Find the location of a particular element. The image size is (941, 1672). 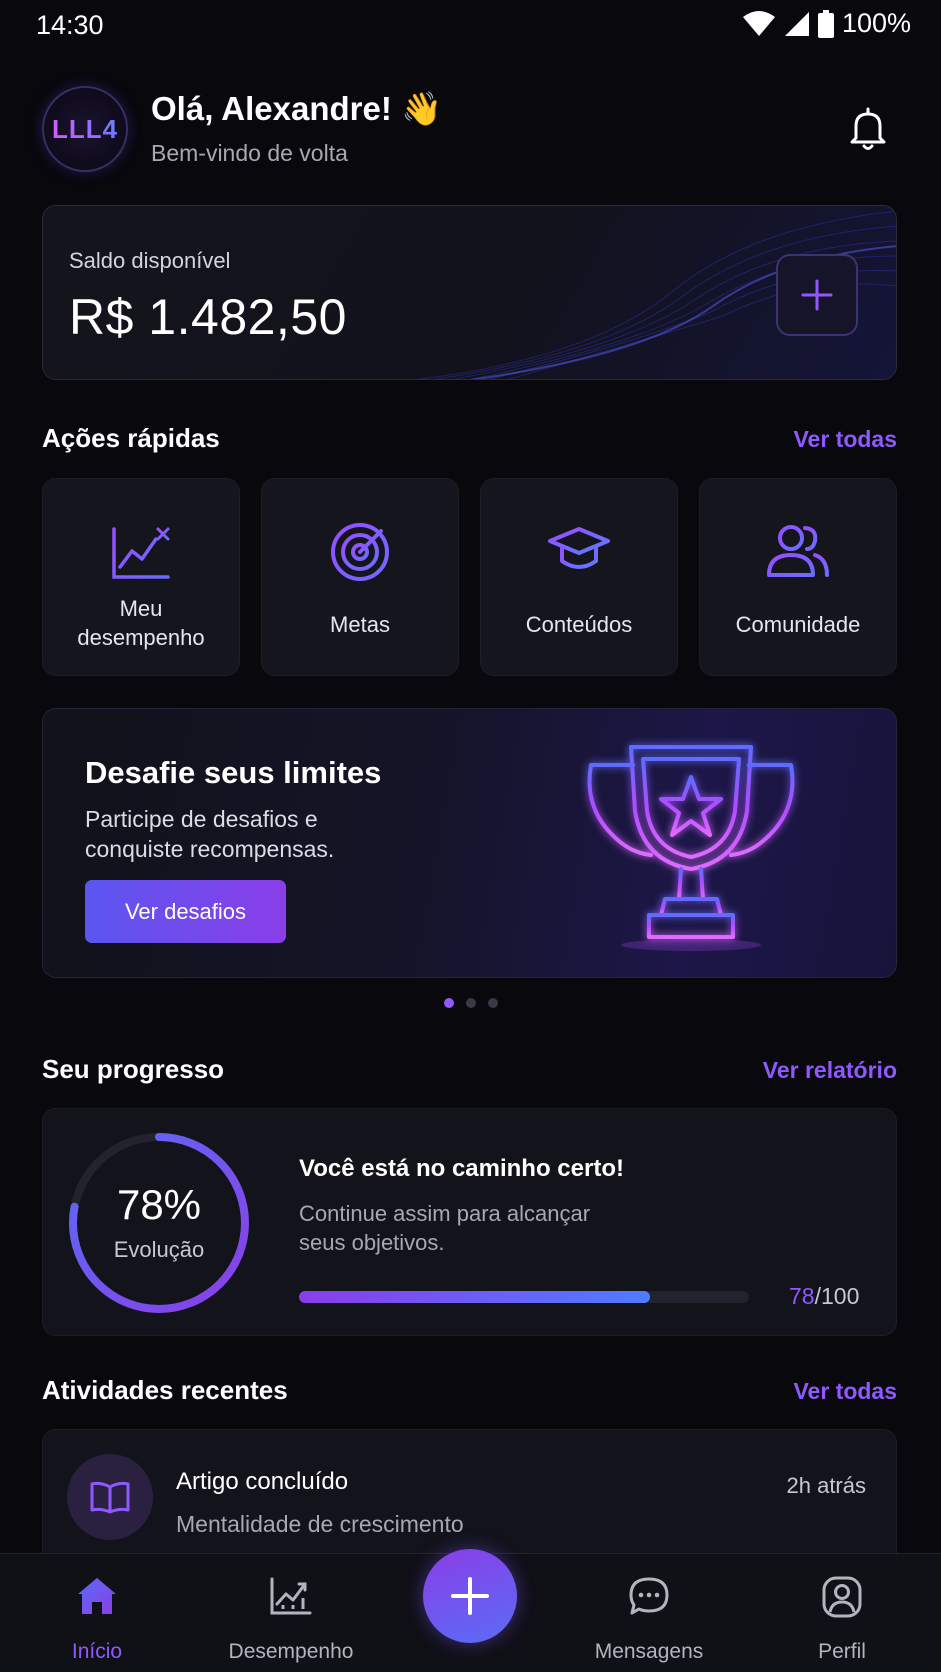

quick-action-goals: Metas is located at coordinates (360, 577).